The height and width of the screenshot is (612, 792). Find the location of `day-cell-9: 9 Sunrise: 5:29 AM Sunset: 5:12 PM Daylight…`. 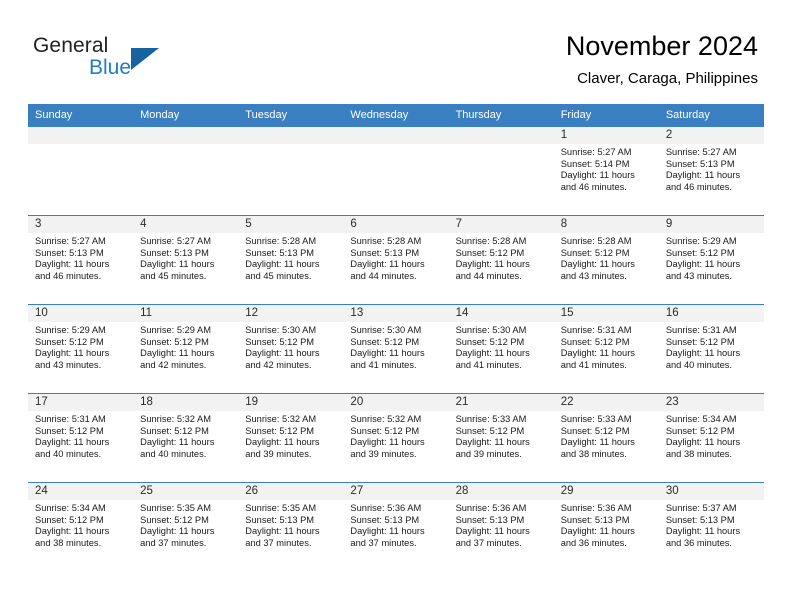

day-cell-9: 9 Sunrise: 5:29 AM Sunset: 5:12 PM Daylight… is located at coordinates (711, 259).